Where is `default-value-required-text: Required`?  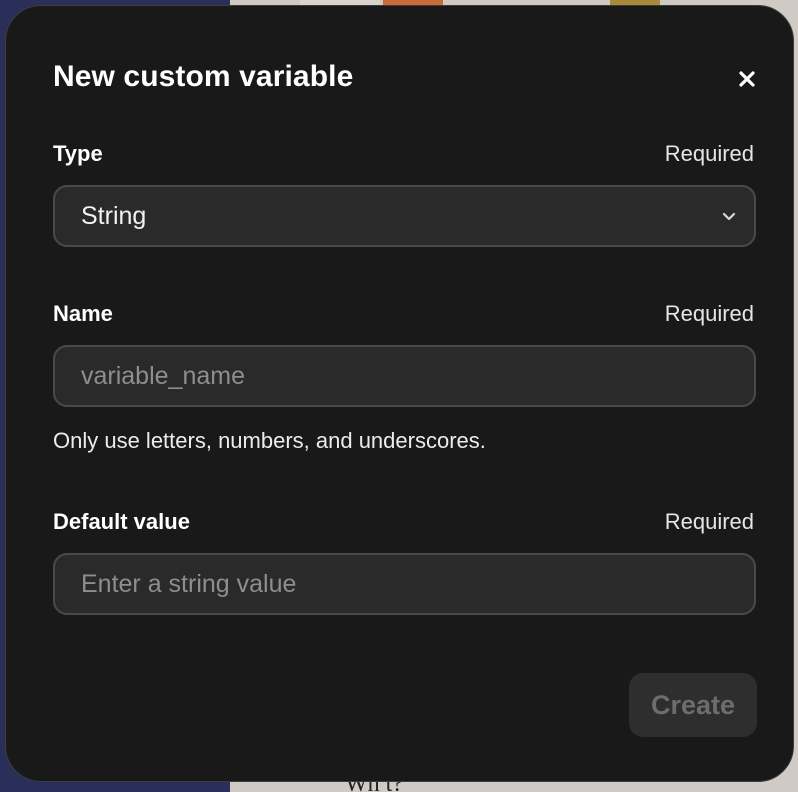
default-value-required-text: Required is located at coordinates (709, 521).